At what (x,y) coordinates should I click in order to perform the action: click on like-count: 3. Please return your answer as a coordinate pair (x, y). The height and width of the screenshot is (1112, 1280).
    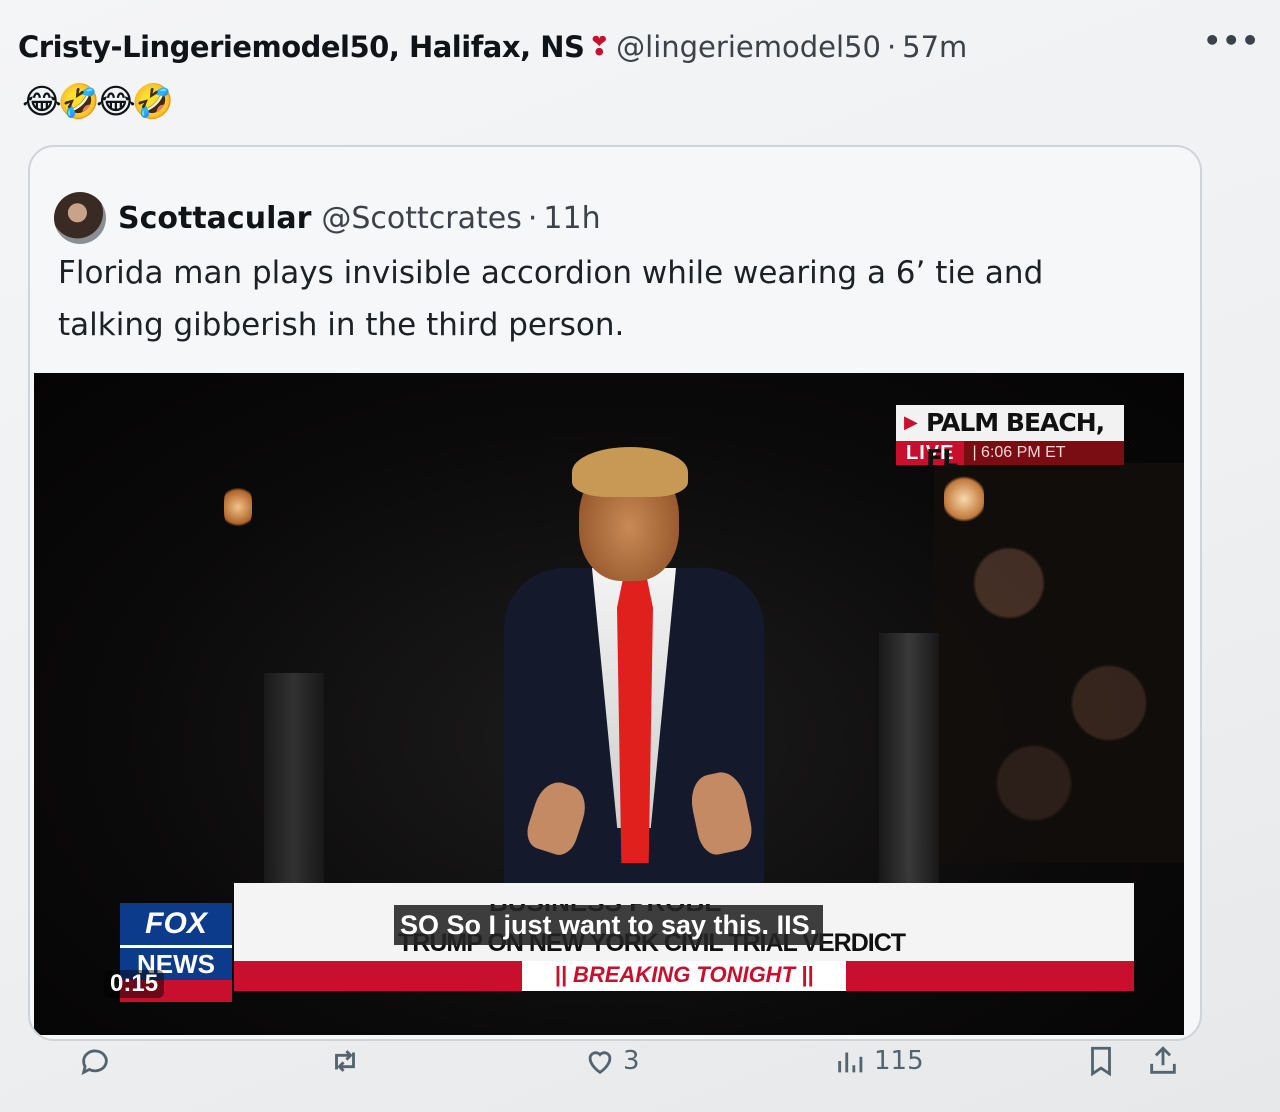
    Looking at the image, I should click on (631, 1061).